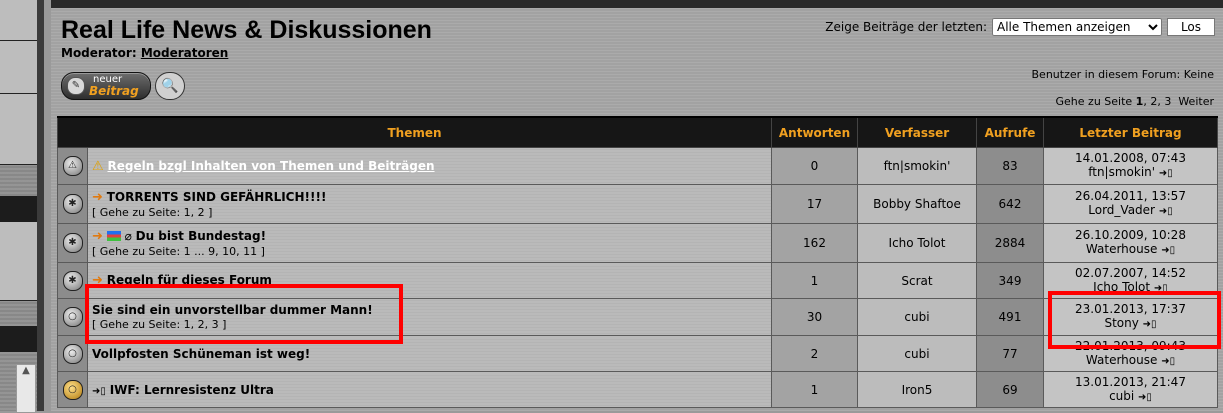  What do you see at coordinates (1121, 172) in the screenshot?
I see `last-post-user: ftn|smokin'` at bounding box center [1121, 172].